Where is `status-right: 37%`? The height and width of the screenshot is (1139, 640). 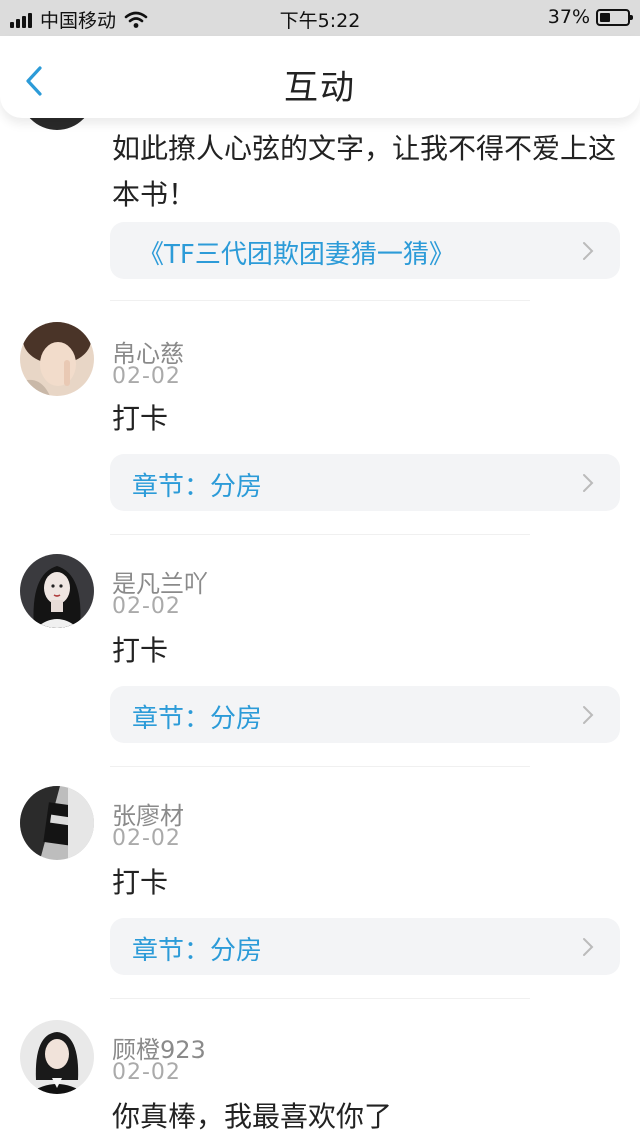 status-right: 37% is located at coordinates (590, 17).